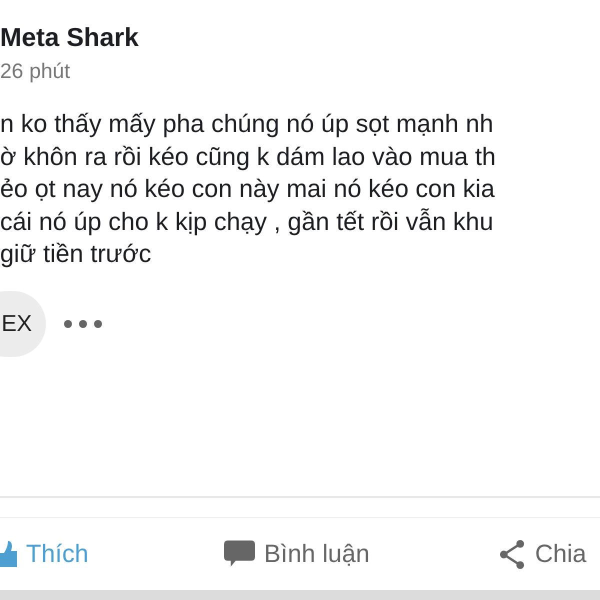  What do you see at coordinates (23, 323) in the screenshot?
I see `reaction-chip: EX` at bounding box center [23, 323].